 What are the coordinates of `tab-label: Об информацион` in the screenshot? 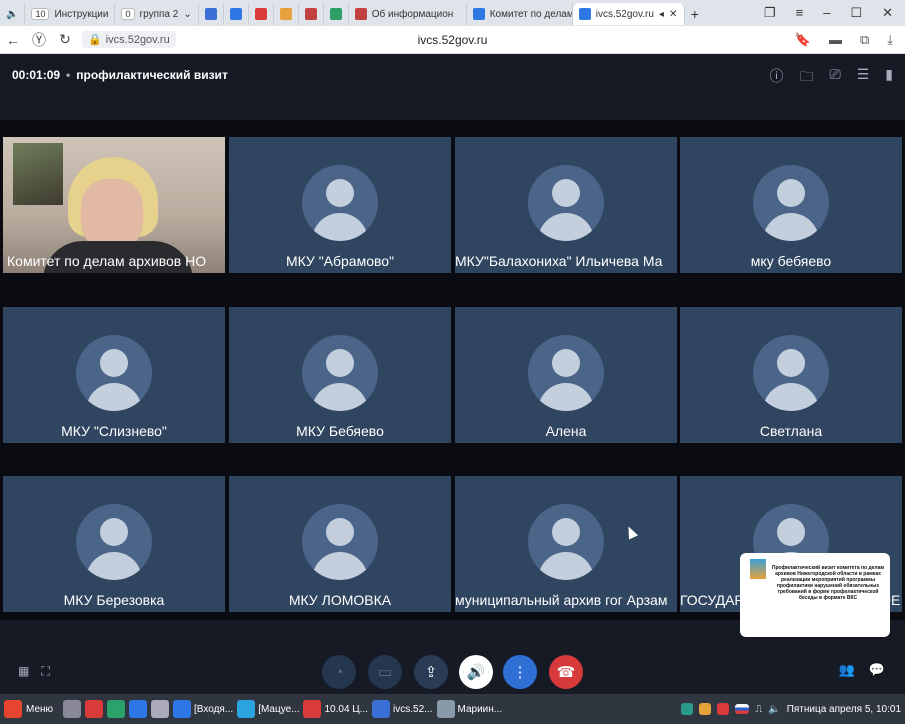 It's located at (412, 14).